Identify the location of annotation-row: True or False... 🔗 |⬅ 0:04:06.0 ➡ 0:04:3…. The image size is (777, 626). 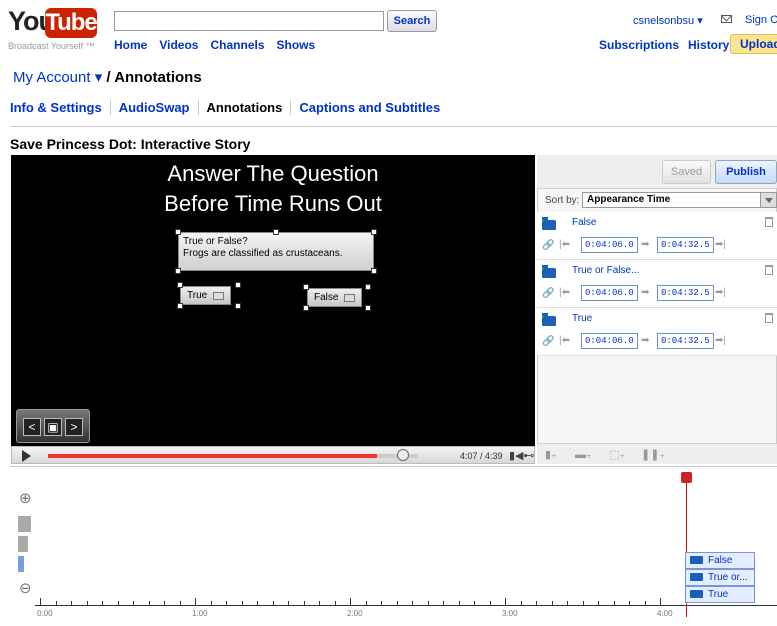
(657, 284).